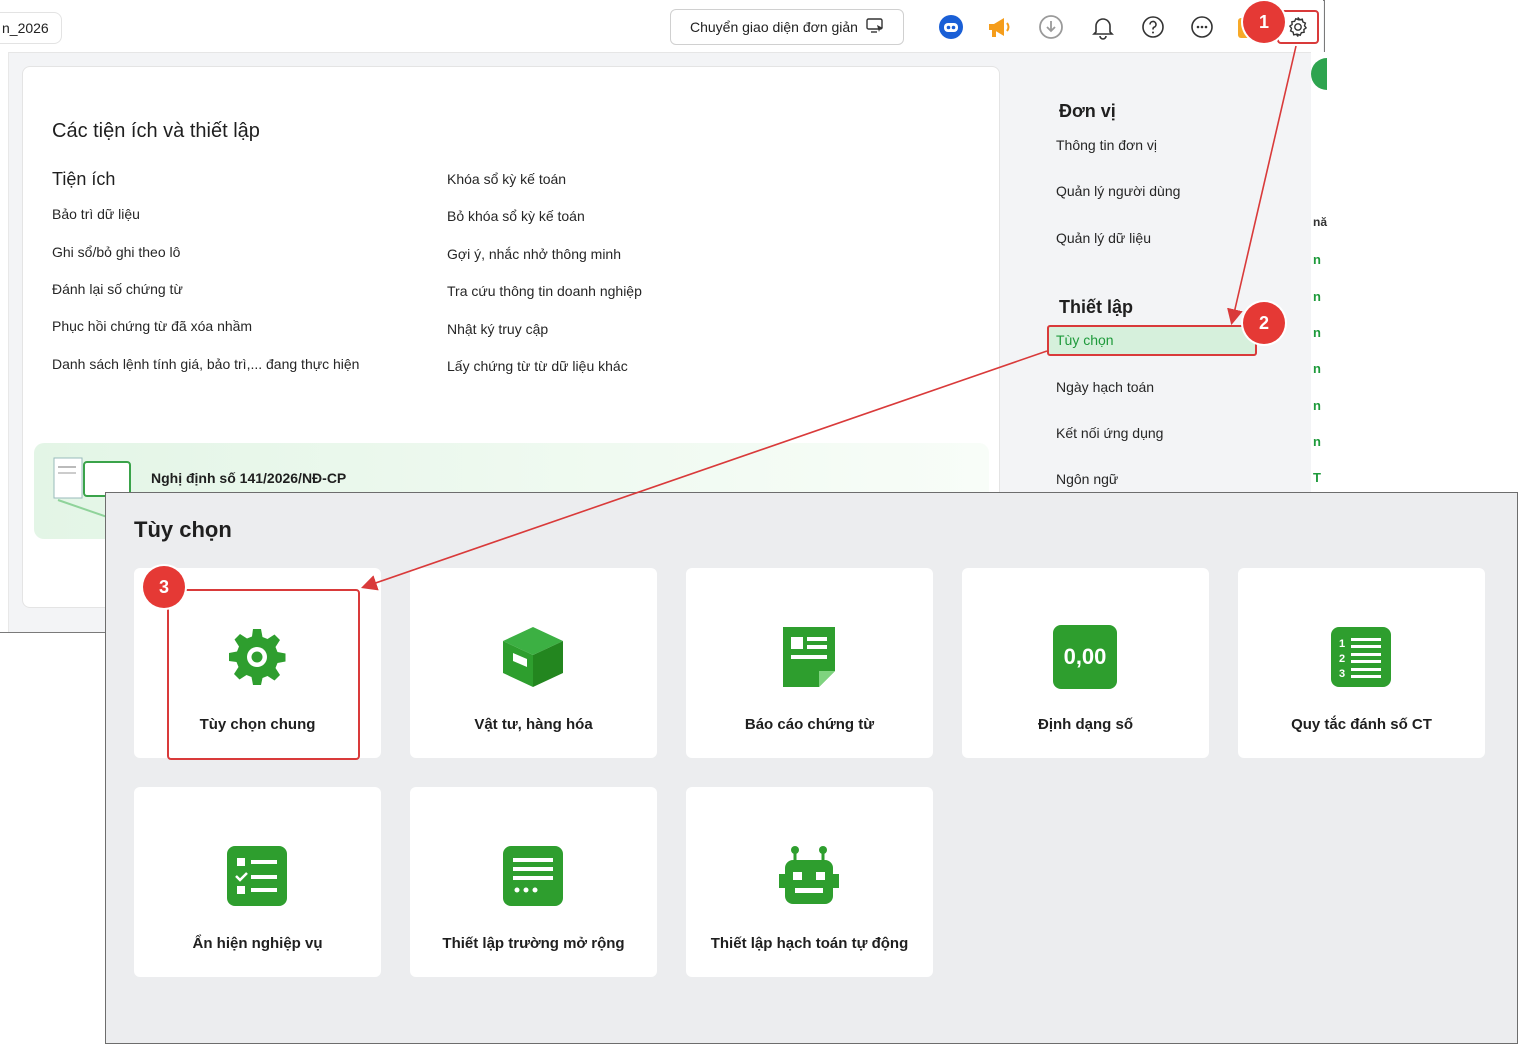 This screenshot has width=1526, height=1056. Describe the element at coordinates (533, 724) in the screenshot. I see `option-card-label: Vật tư, hàng hóa` at that location.